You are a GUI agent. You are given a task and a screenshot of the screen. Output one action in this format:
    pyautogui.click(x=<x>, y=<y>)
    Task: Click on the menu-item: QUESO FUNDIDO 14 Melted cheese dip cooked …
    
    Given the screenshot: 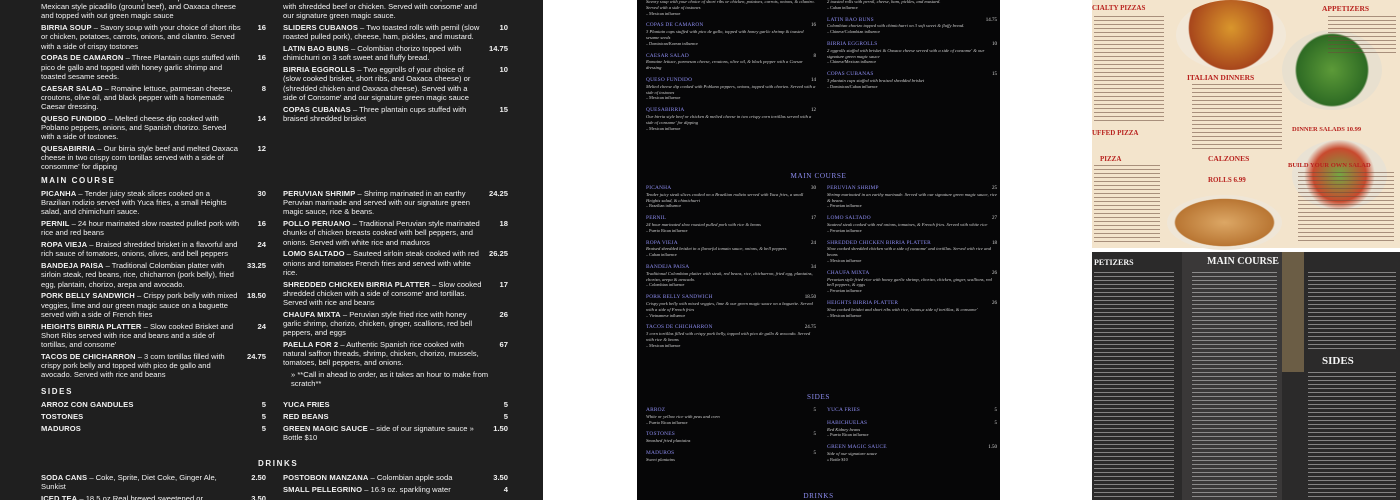 What is the action you would take?
    pyautogui.click(x=731, y=88)
    